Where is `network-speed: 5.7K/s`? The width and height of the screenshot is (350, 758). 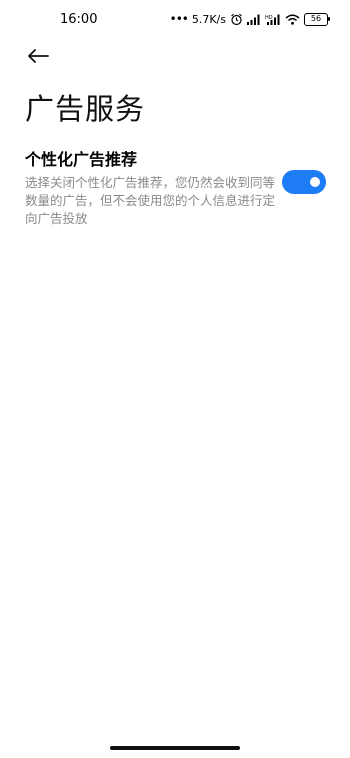 network-speed: 5.7K/s is located at coordinates (208, 19).